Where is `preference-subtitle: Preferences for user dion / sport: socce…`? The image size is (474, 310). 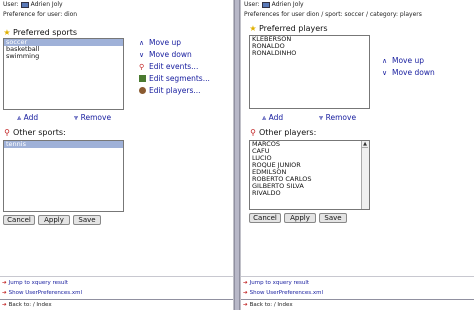
preference-subtitle: Preferences for user dion / sport: socce… is located at coordinates (333, 14).